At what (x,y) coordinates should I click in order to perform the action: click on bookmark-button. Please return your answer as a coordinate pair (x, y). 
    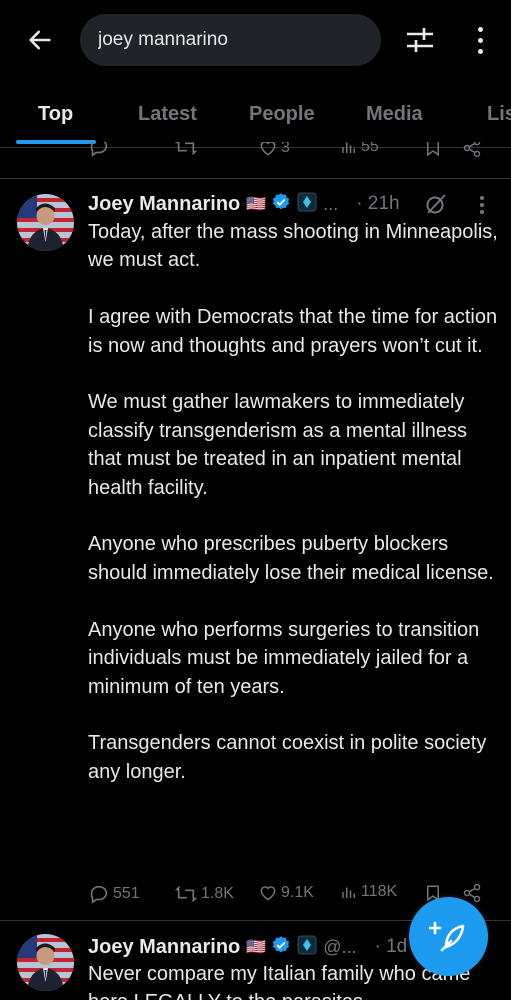
    Looking at the image, I should click on (433, 150).